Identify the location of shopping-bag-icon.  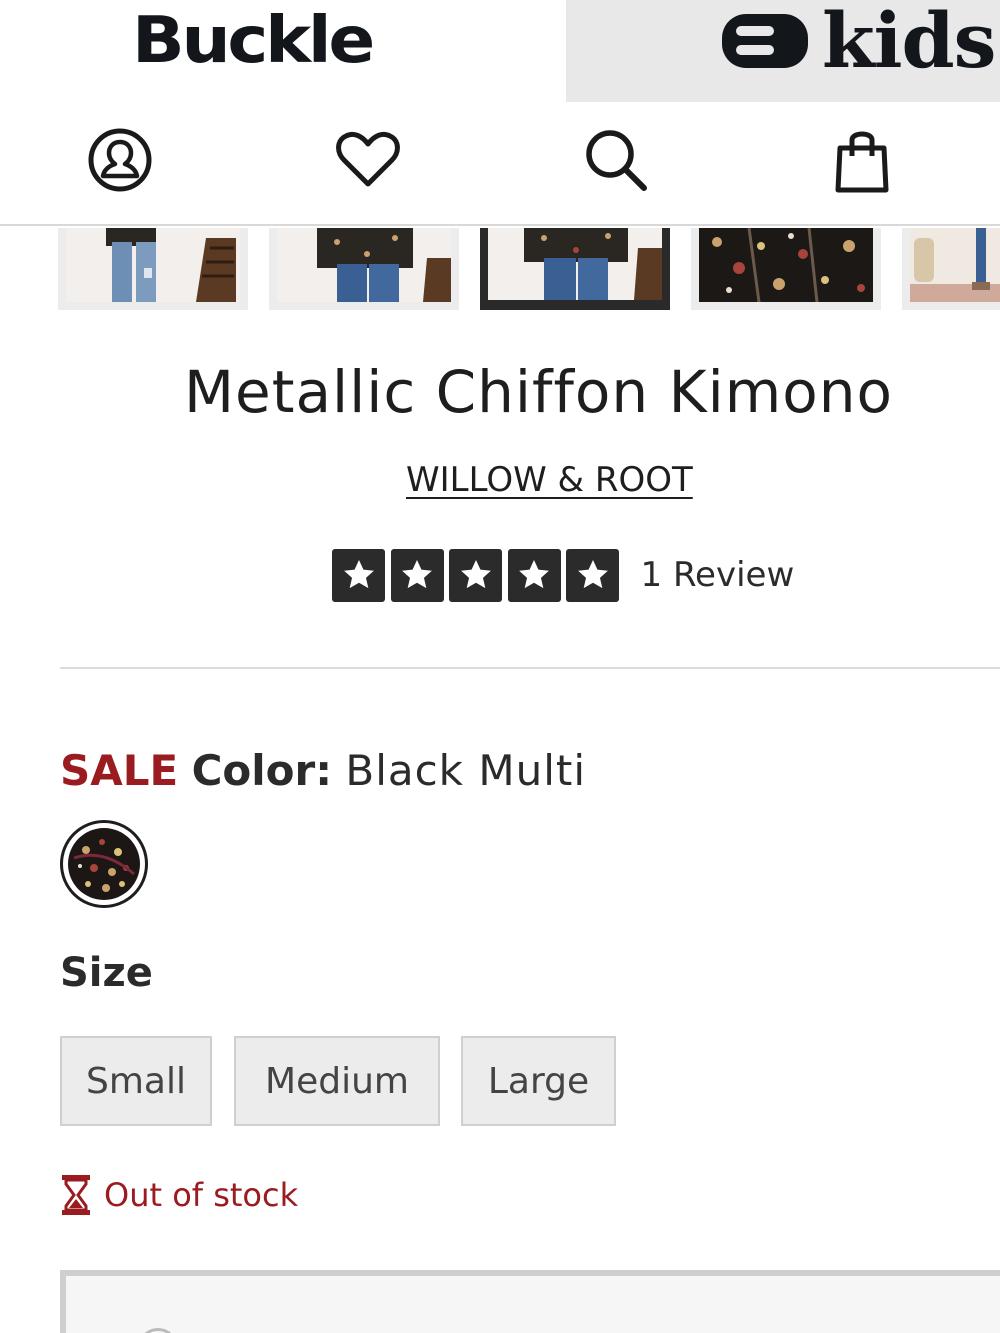
(862, 160).